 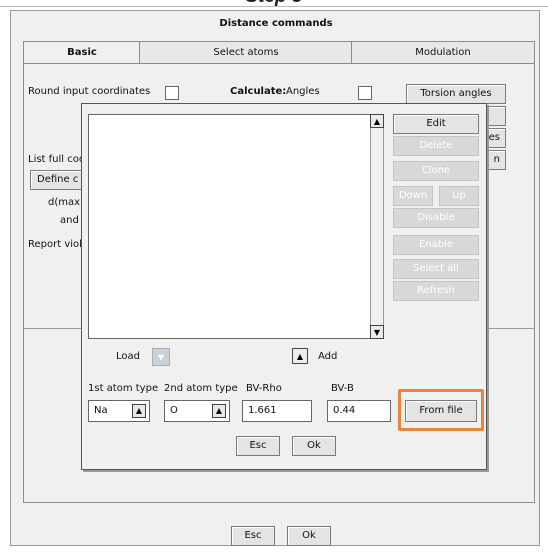 I want to click on angles-checkbox, so click(x=365, y=93).